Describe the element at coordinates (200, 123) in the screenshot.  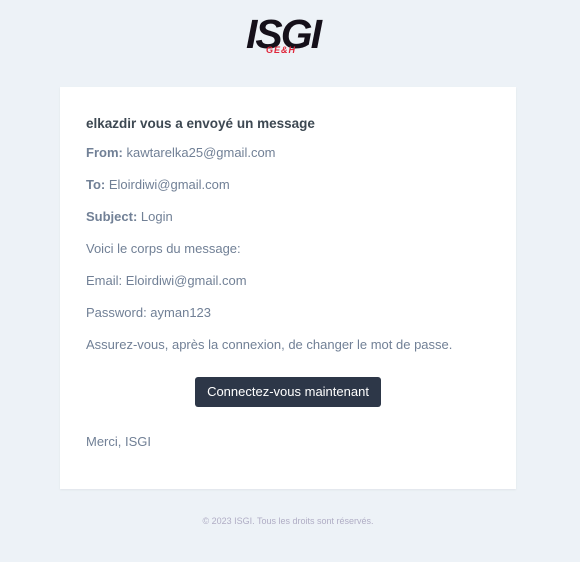
I see `message-heading: elkazdir vous a envoyé un message` at that location.